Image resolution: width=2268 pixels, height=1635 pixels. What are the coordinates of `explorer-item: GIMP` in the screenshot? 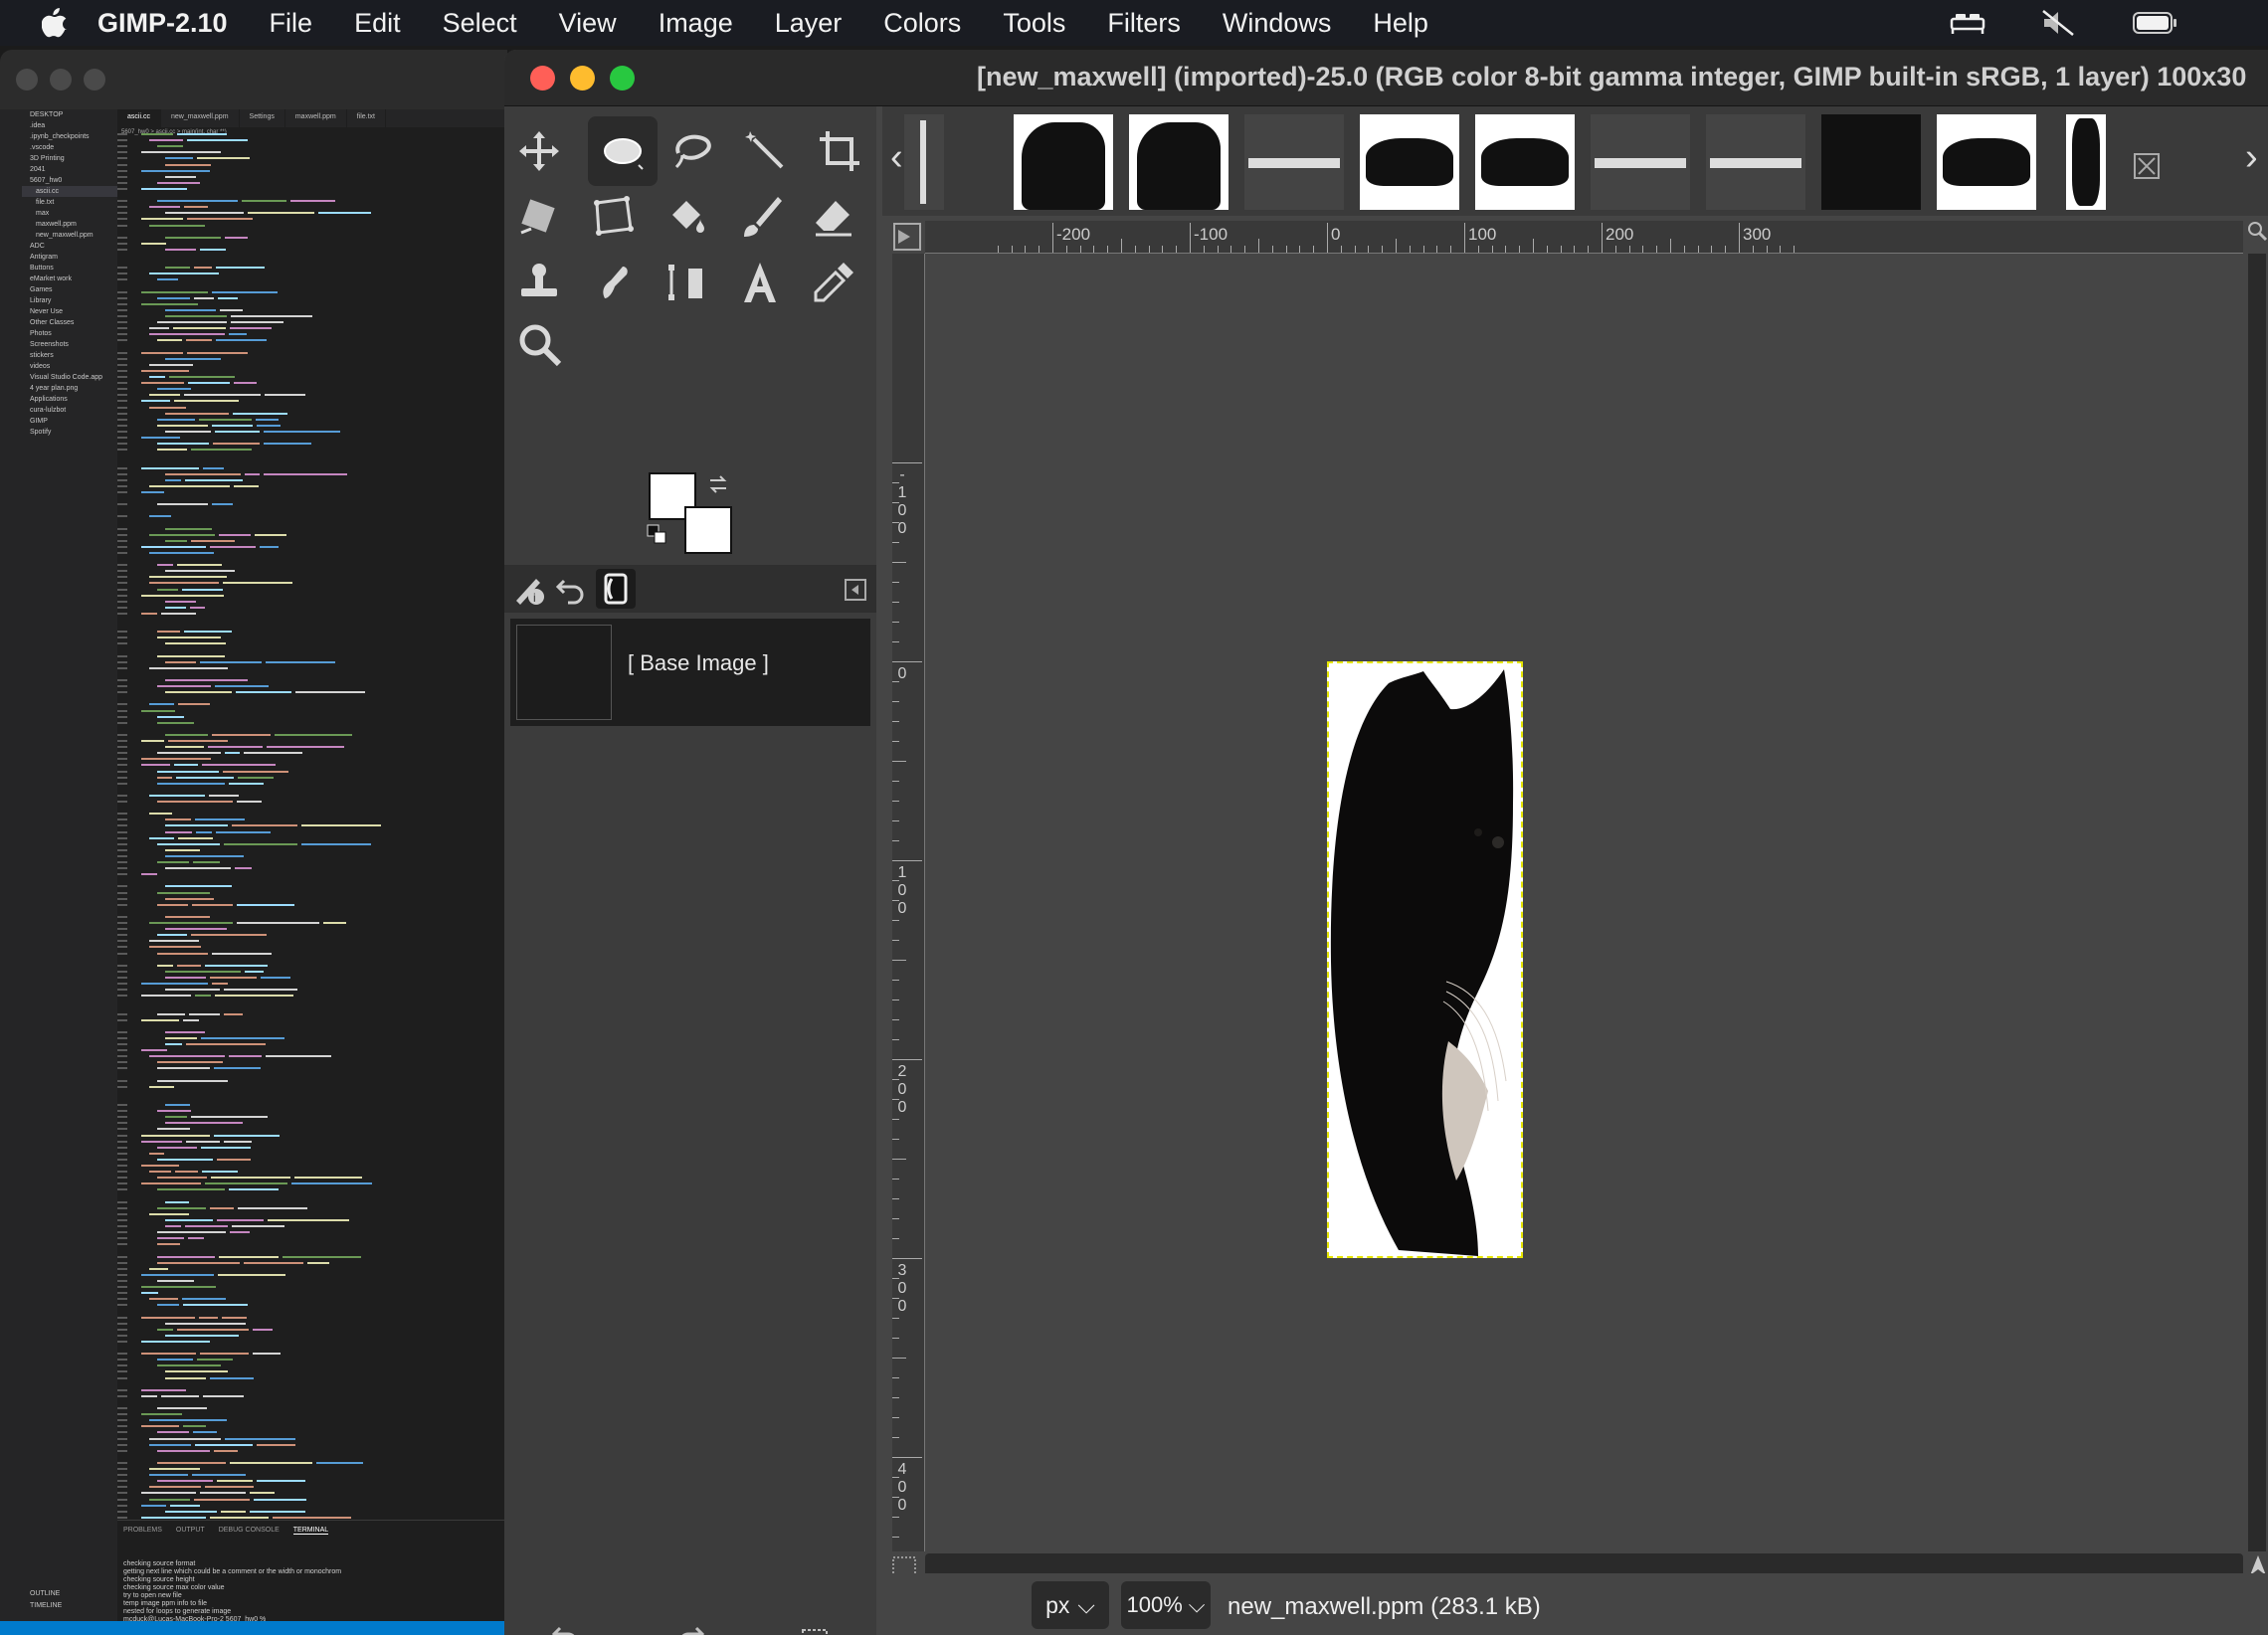 It's located at (69, 421).